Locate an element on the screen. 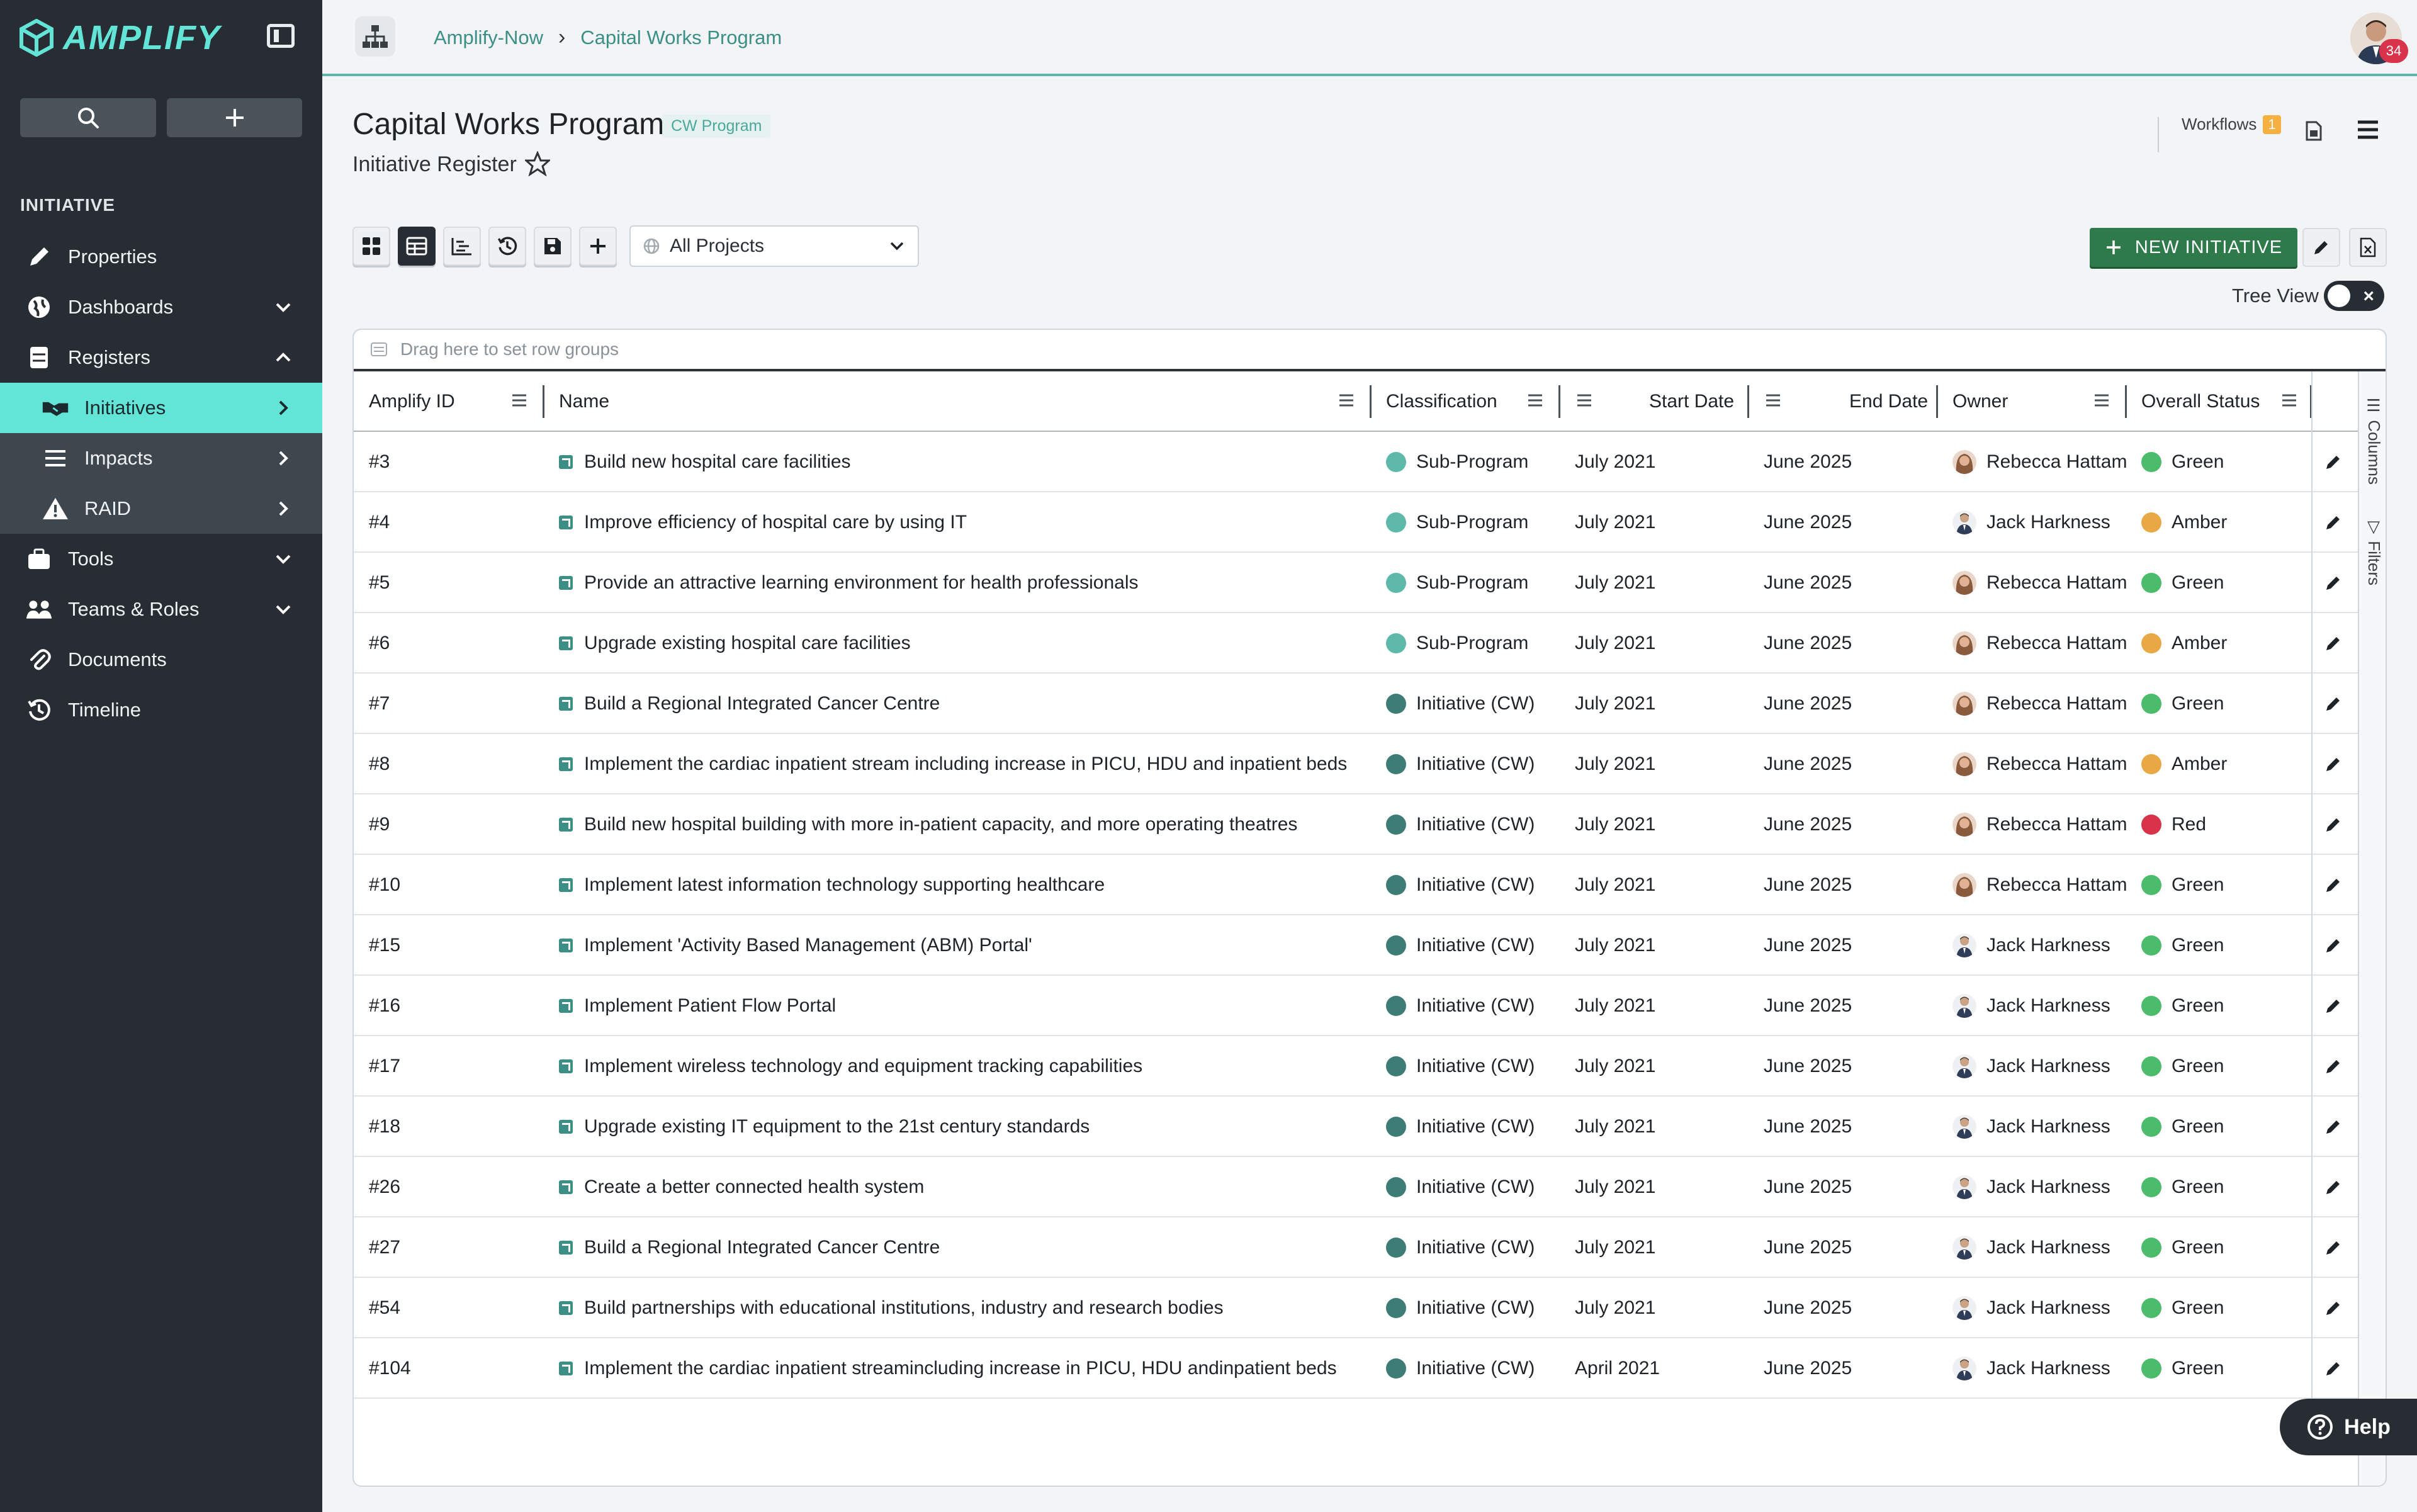 The image size is (2417, 1512). cell-name: Create a better connected health system is located at coordinates (741, 1187).